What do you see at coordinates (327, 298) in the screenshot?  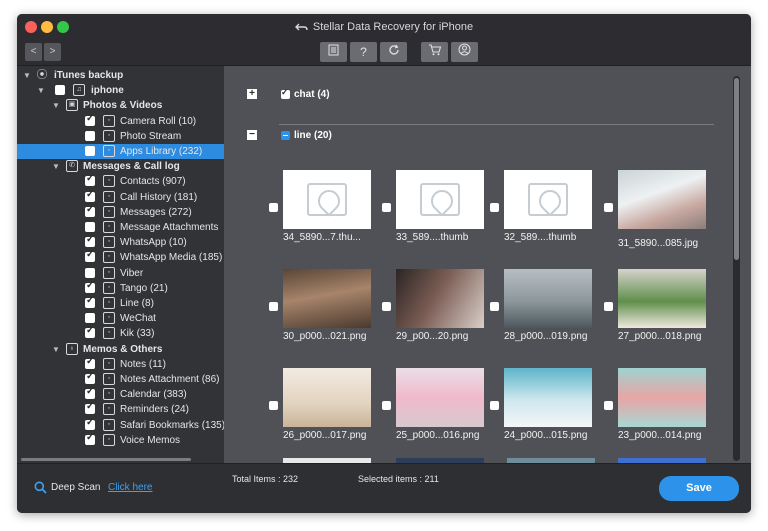 I see `thumbnail-image-room` at bounding box center [327, 298].